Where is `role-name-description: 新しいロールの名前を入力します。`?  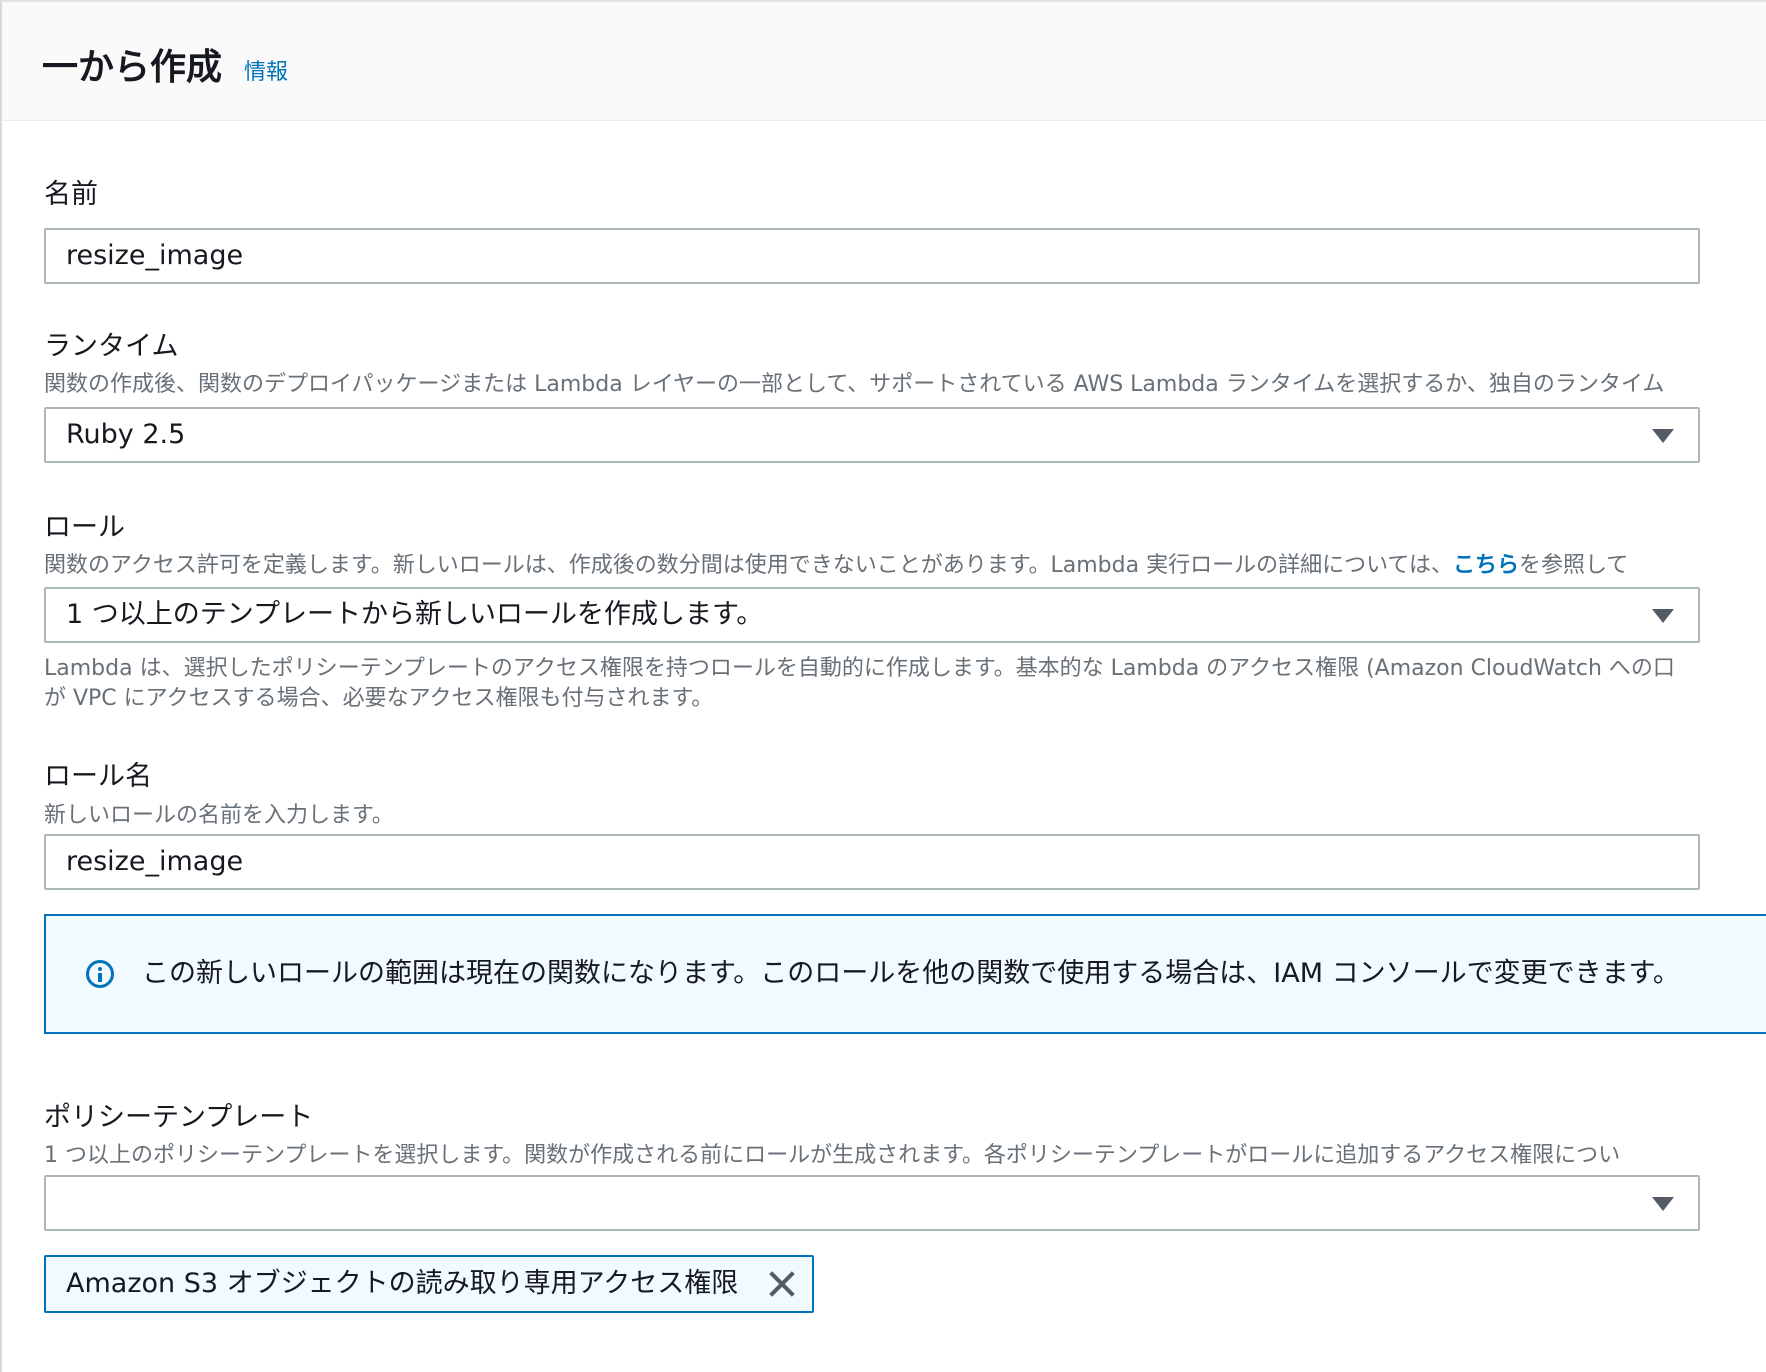 role-name-description: 新しいロールの名前を入力します。 is located at coordinates (219, 815).